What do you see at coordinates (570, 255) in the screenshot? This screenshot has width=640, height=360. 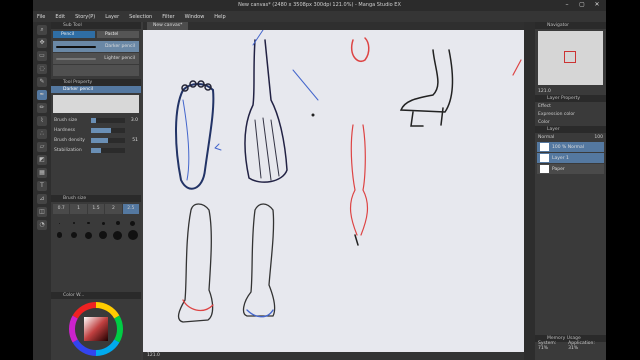 I see `layer-empty-area` at bounding box center [570, 255].